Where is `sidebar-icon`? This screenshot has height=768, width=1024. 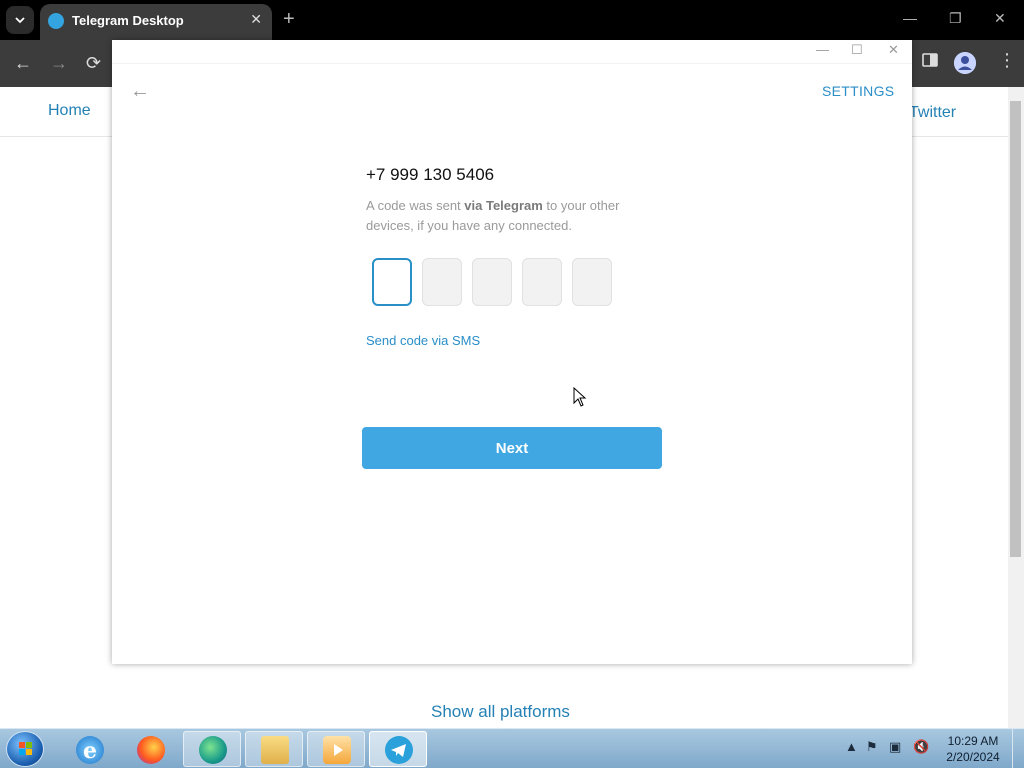
sidebar-icon is located at coordinates (930, 62).